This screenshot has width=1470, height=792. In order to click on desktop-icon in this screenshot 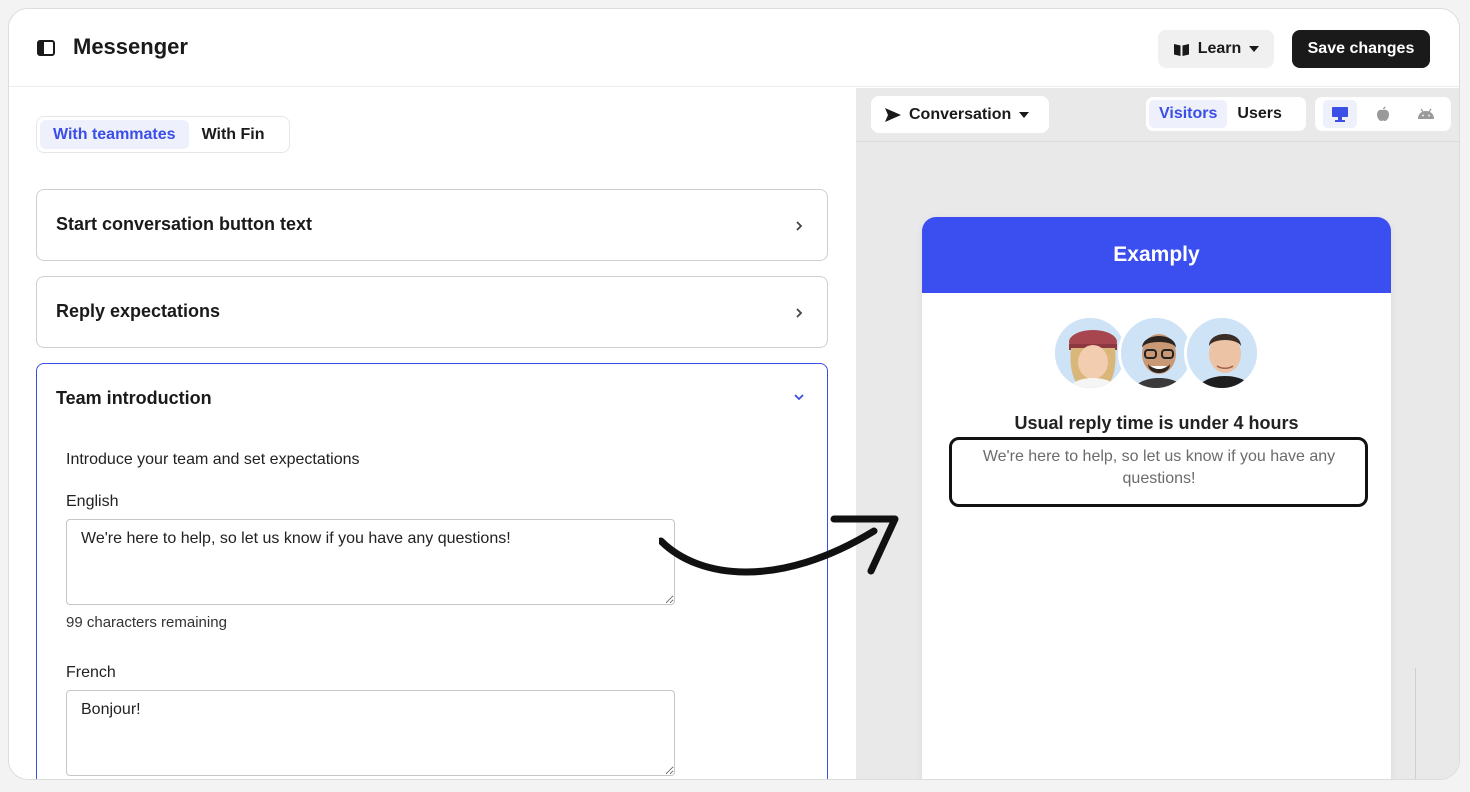, I will do `click(1339, 114)`.